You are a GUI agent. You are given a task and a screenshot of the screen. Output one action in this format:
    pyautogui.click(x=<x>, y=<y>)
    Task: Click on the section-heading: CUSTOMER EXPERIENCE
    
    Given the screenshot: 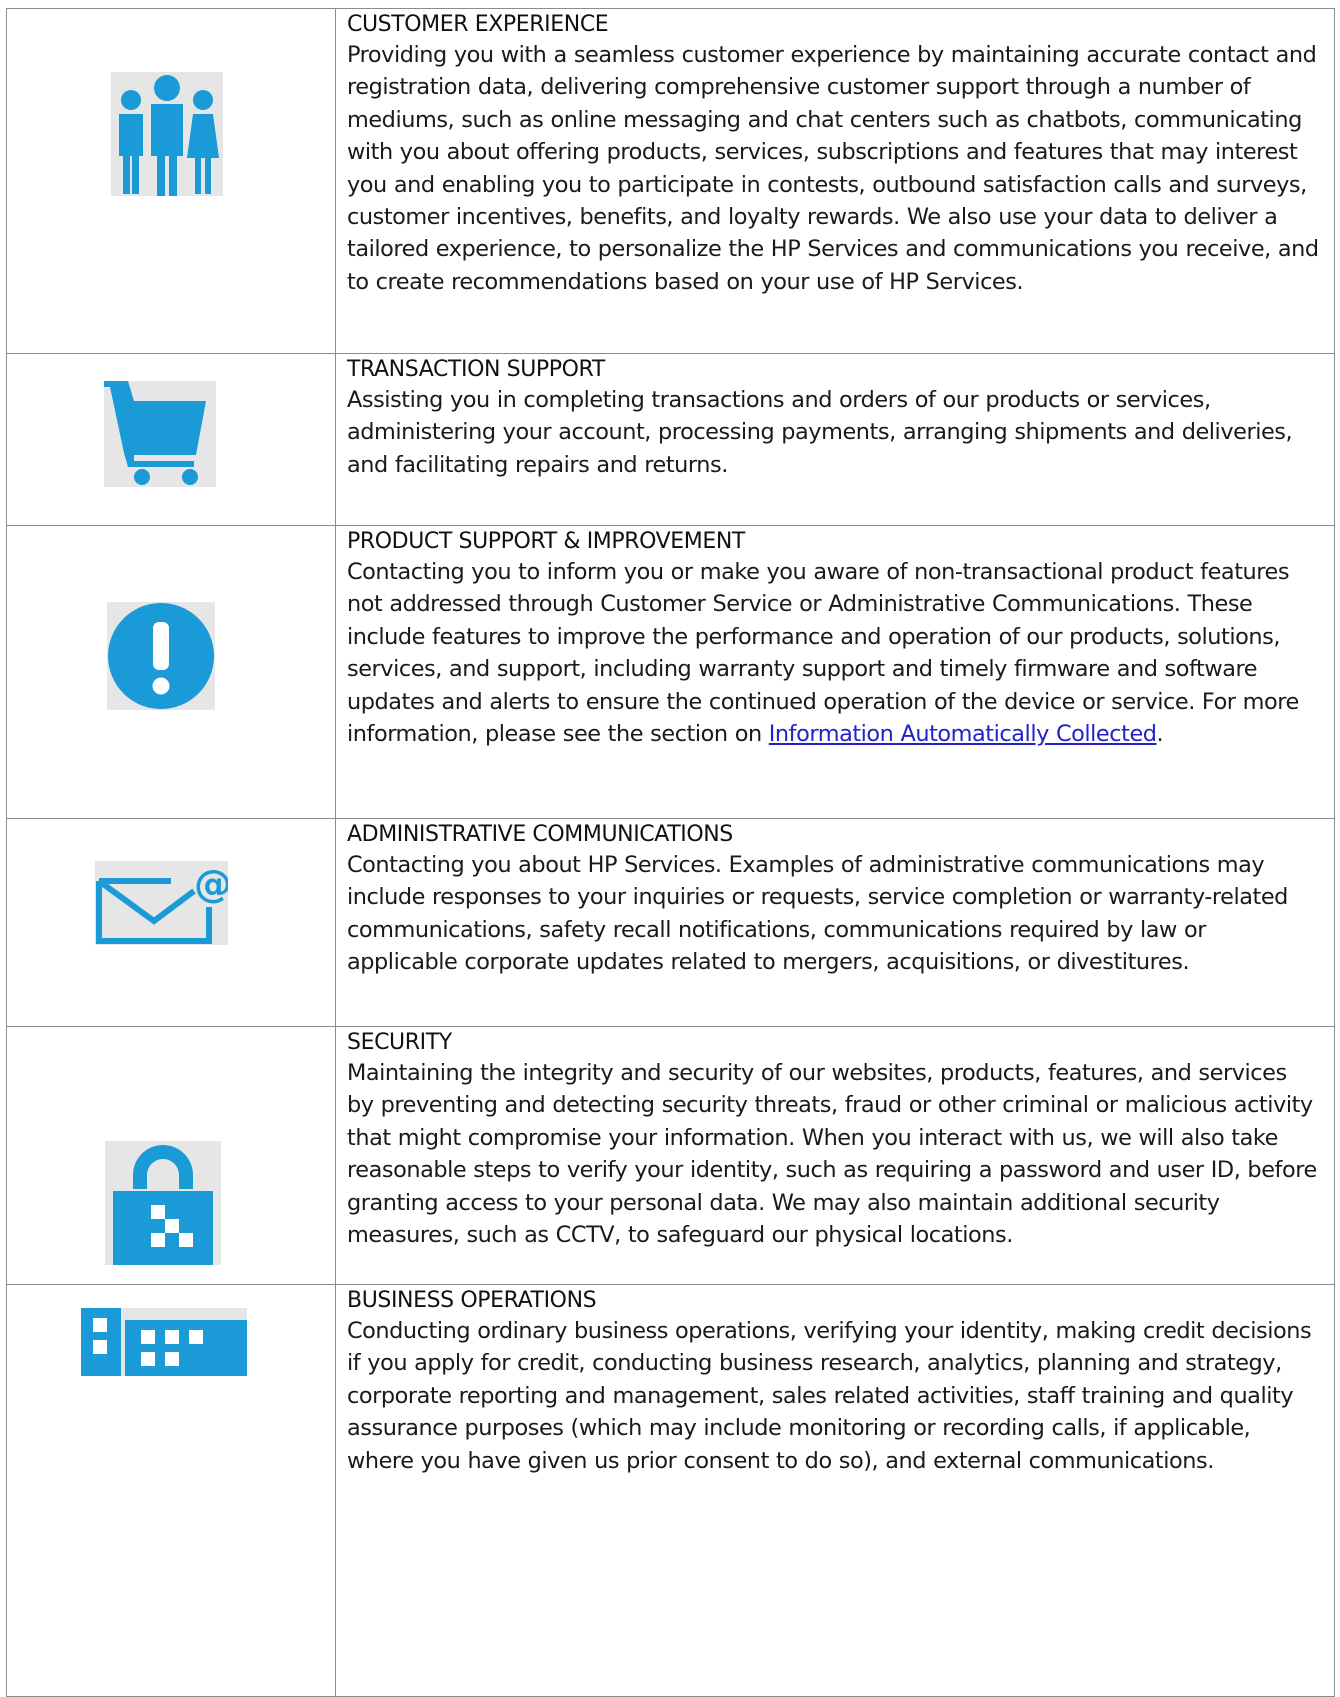 What is the action you would take?
    pyautogui.click(x=478, y=24)
    